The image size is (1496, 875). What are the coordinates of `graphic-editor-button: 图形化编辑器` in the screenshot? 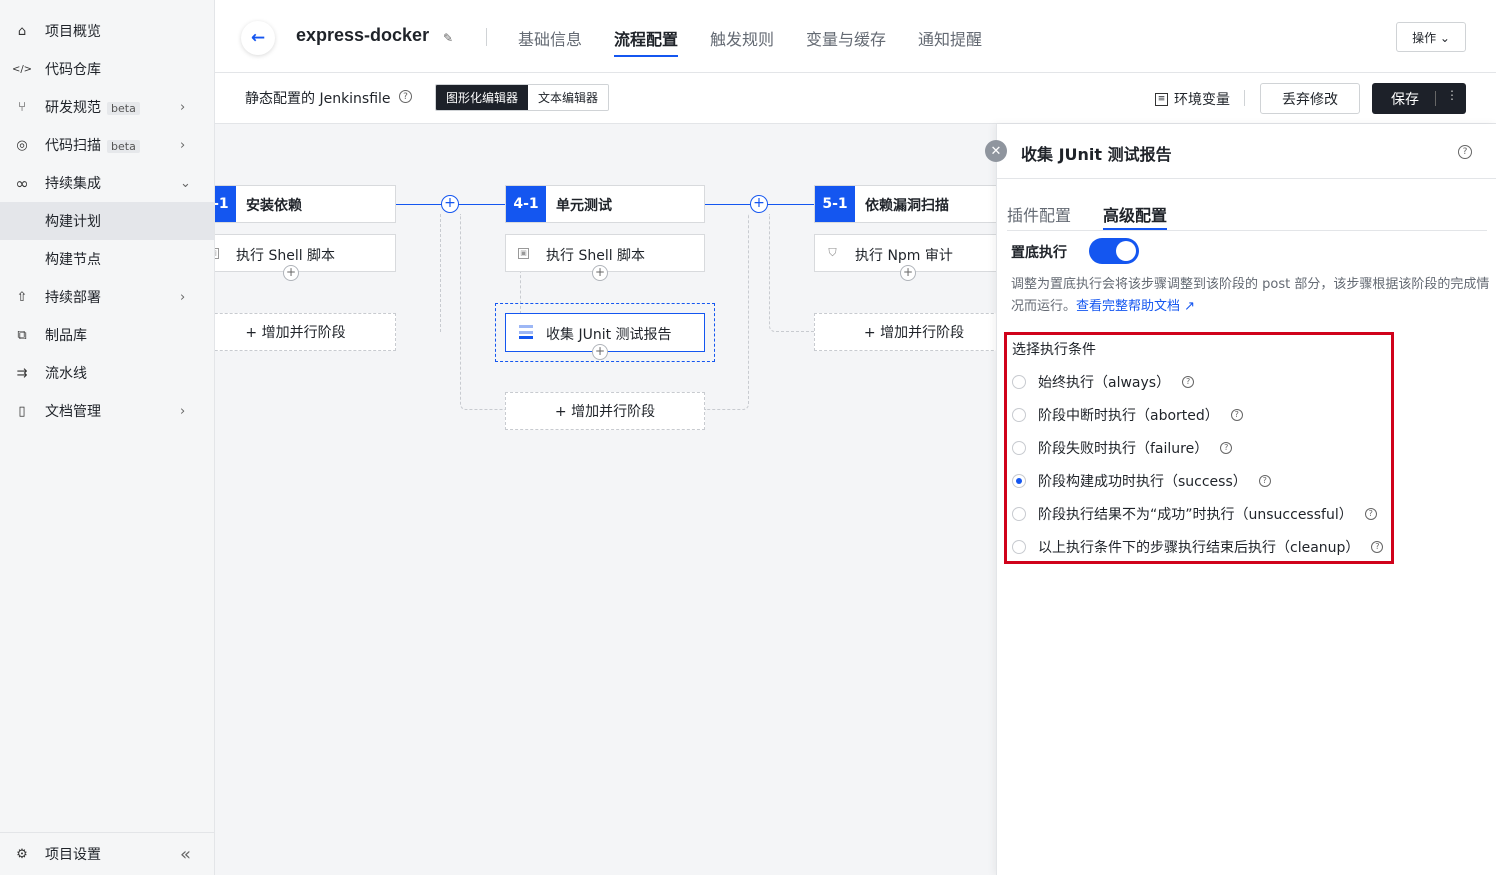 It's located at (482, 97).